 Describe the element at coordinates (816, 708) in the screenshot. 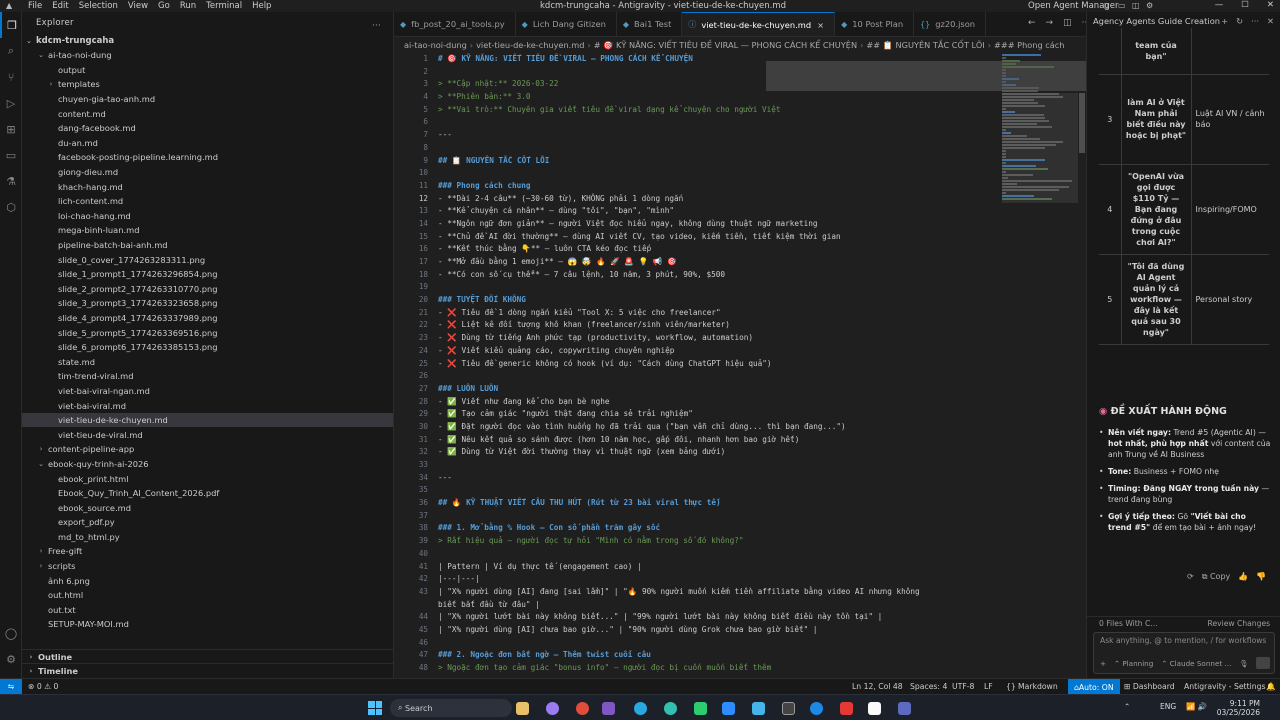

I see `zalo-icon` at that location.